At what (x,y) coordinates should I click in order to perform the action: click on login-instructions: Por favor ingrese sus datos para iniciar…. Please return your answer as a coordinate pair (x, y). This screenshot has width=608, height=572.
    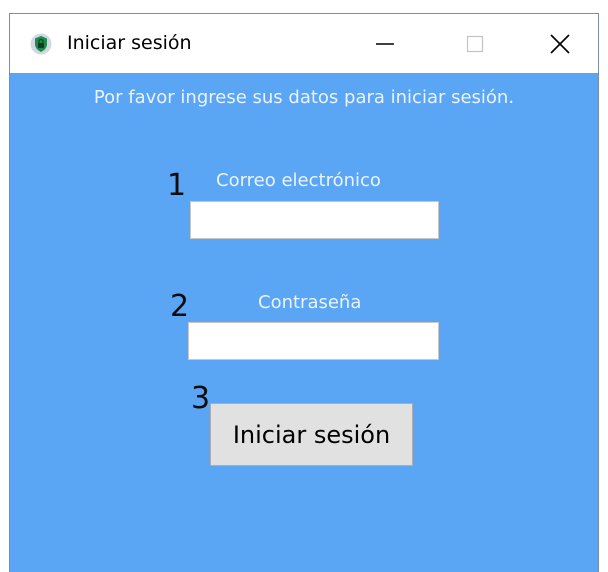
    Looking at the image, I should click on (304, 97).